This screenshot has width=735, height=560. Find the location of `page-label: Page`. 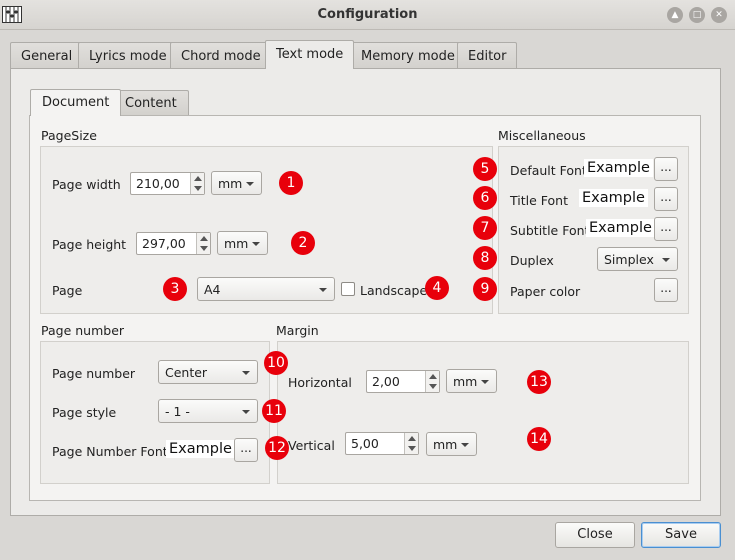

page-label: Page is located at coordinates (67, 290).